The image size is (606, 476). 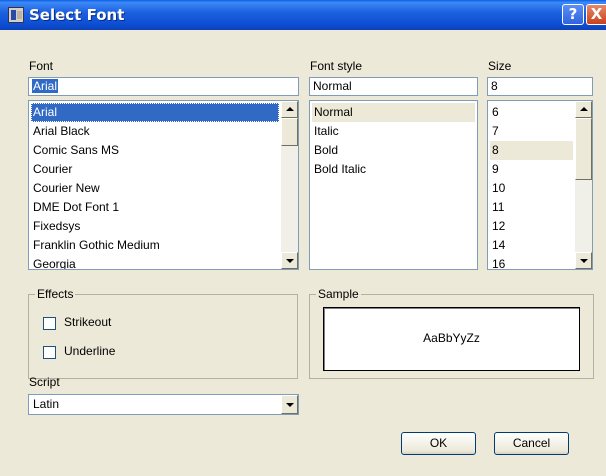 What do you see at coordinates (393, 131) in the screenshot?
I see `font-style-list-item: Italic` at bounding box center [393, 131].